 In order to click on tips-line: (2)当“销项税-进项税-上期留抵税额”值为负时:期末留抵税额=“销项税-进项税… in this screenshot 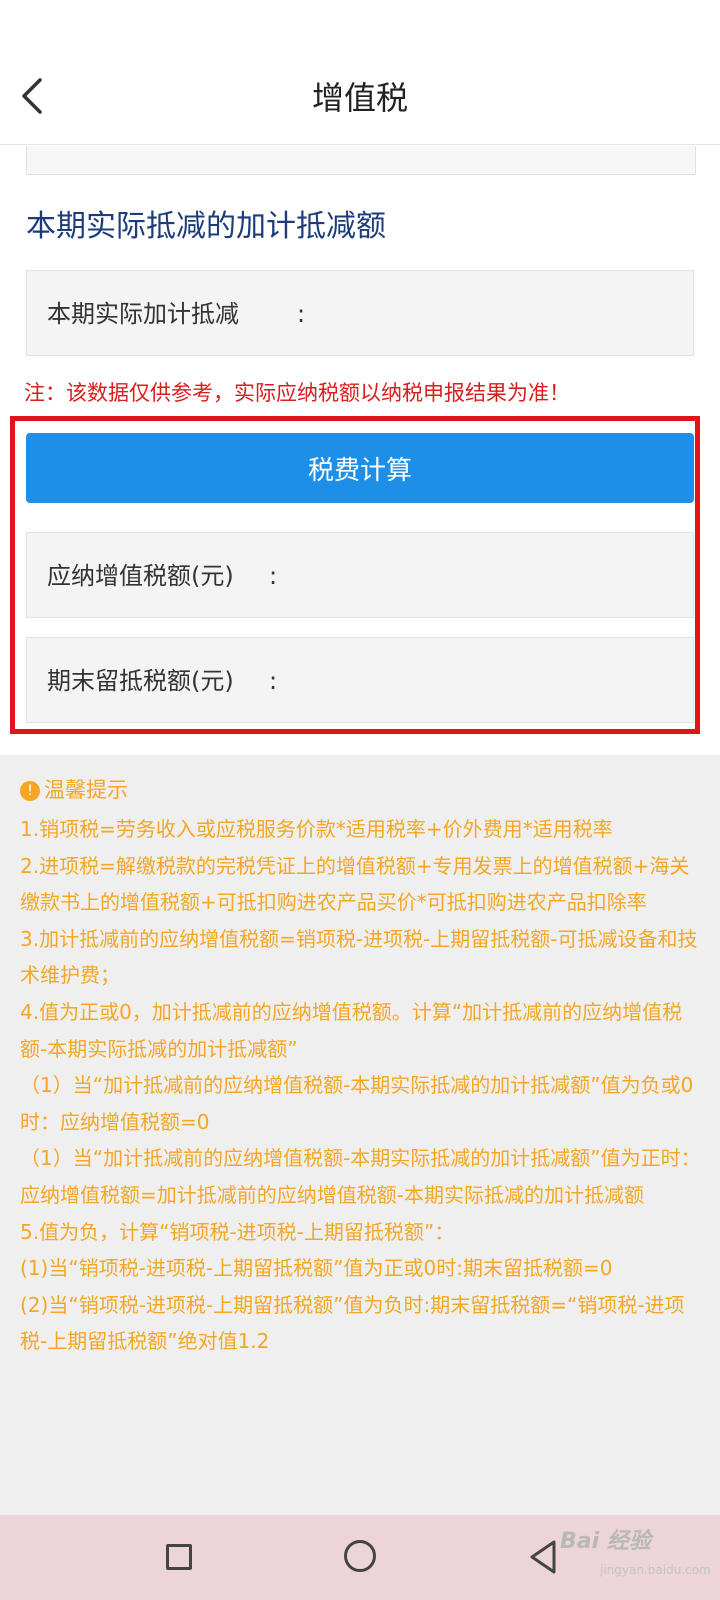, I will do `click(352, 1323)`.